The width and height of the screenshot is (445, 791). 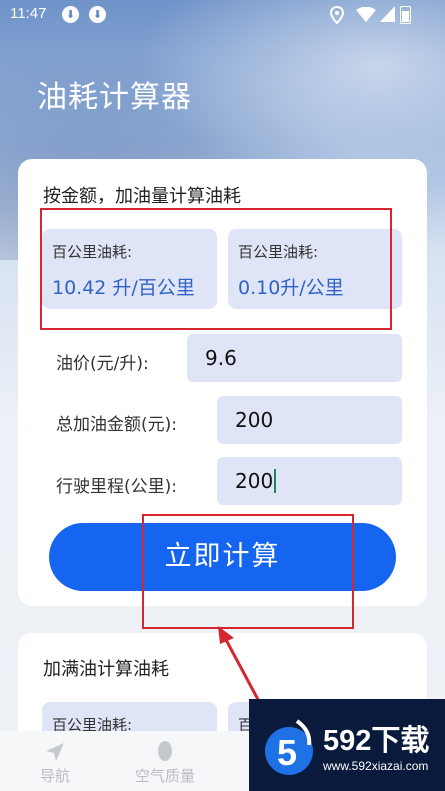 I want to click on fuel-price-input: 9.6, so click(x=294, y=358).